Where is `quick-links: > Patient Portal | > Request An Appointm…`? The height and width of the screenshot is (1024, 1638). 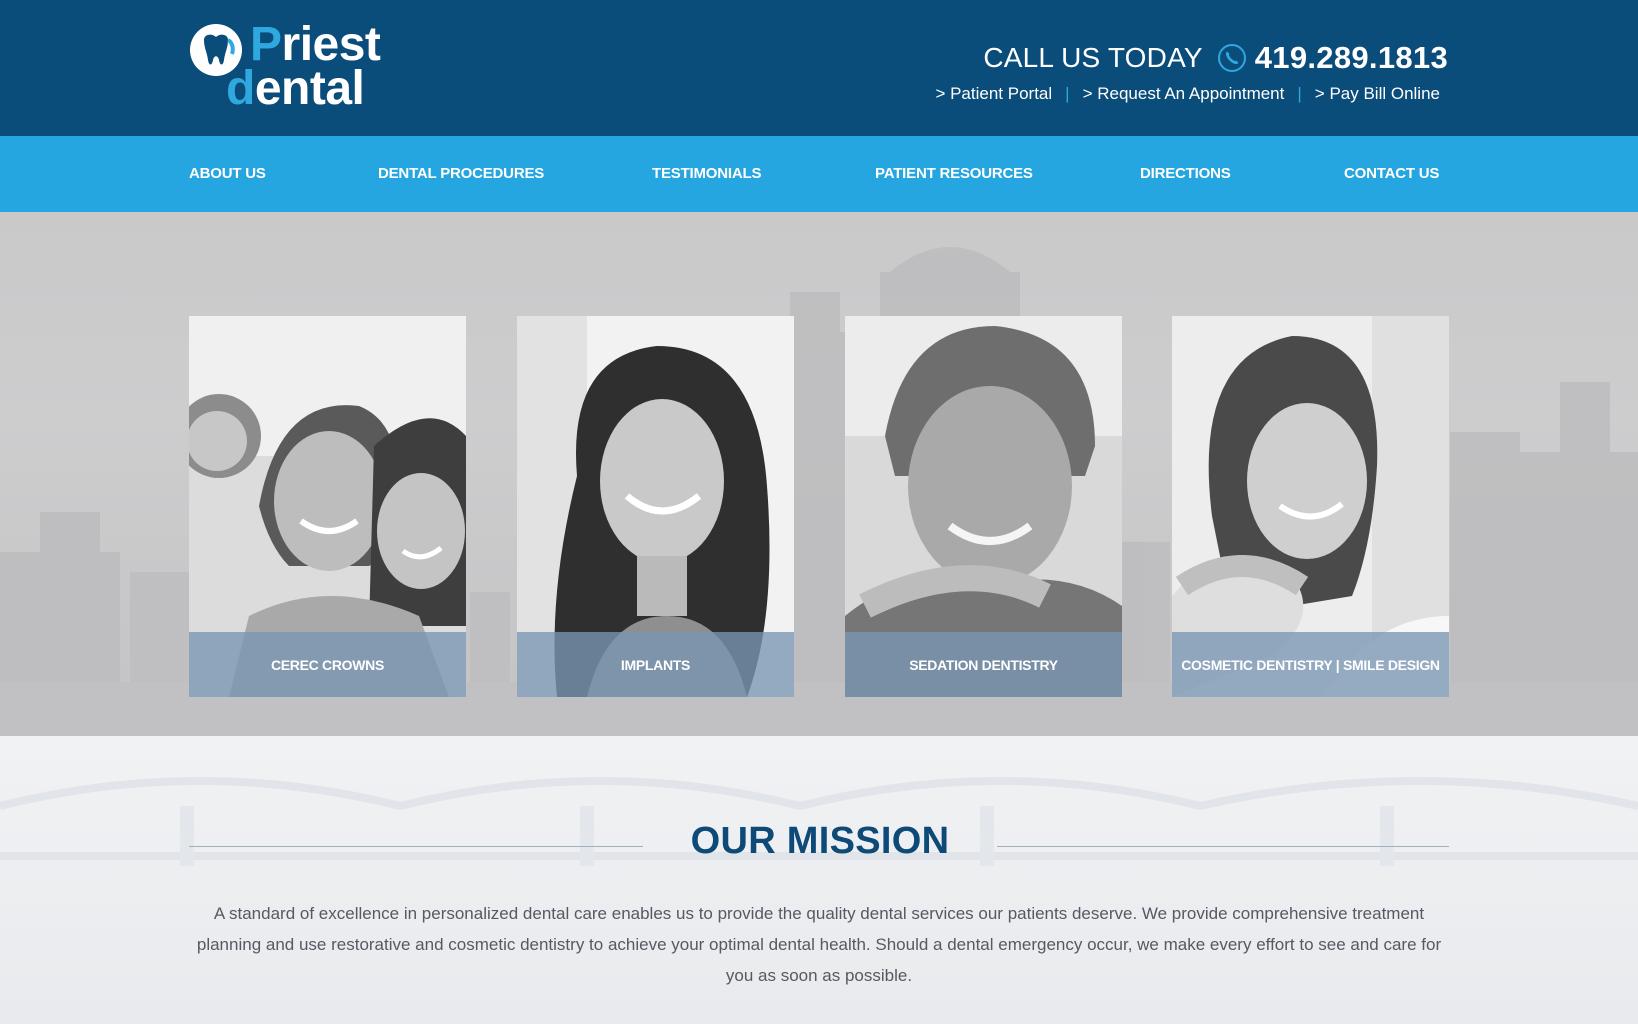 quick-links: > Patient Portal | > Request An Appointm… is located at coordinates (1187, 94).